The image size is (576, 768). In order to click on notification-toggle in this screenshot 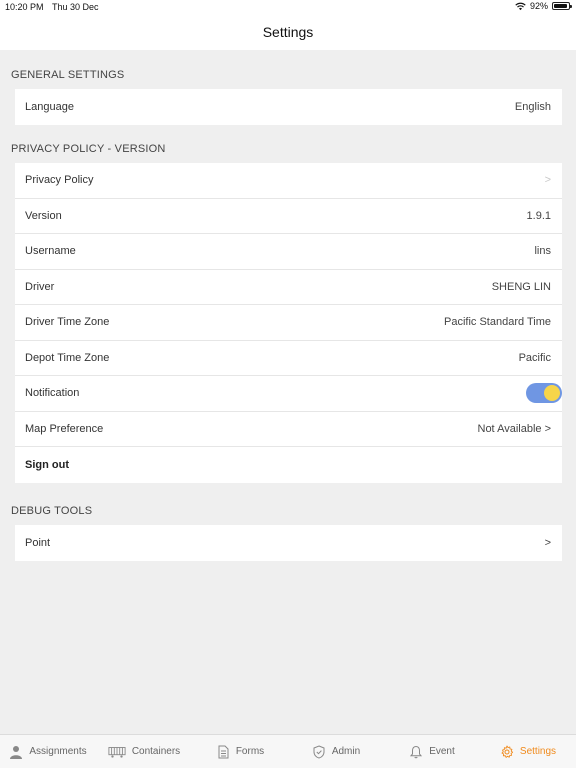, I will do `click(544, 393)`.